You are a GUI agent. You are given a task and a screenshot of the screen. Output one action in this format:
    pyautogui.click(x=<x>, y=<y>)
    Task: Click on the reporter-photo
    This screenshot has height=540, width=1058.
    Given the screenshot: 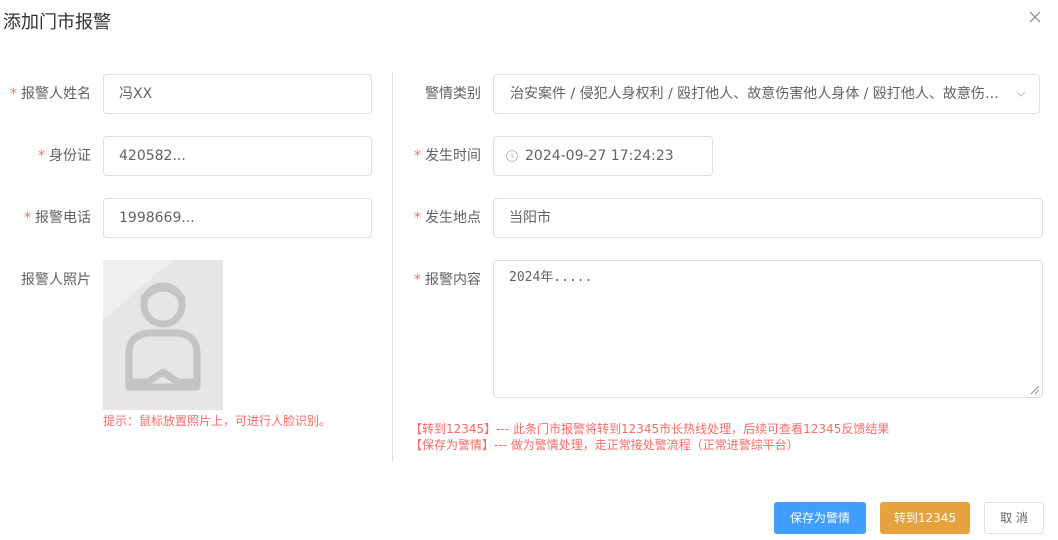 What is the action you would take?
    pyautogui.click(x=163, y=335)
    